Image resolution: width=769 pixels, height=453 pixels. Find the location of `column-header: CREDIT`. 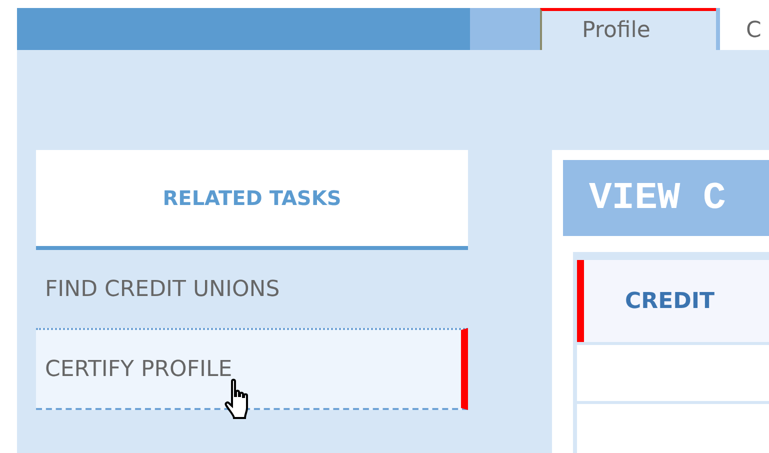

column-header: CREDIT is located at coordinates (673, 301).